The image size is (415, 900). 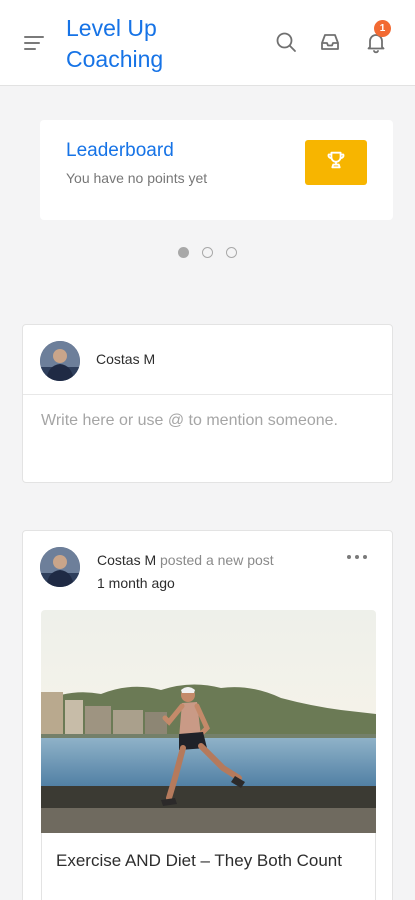 I want to click on top-app-bar: Level Up Coaching 1, so click(x=207, y=43).